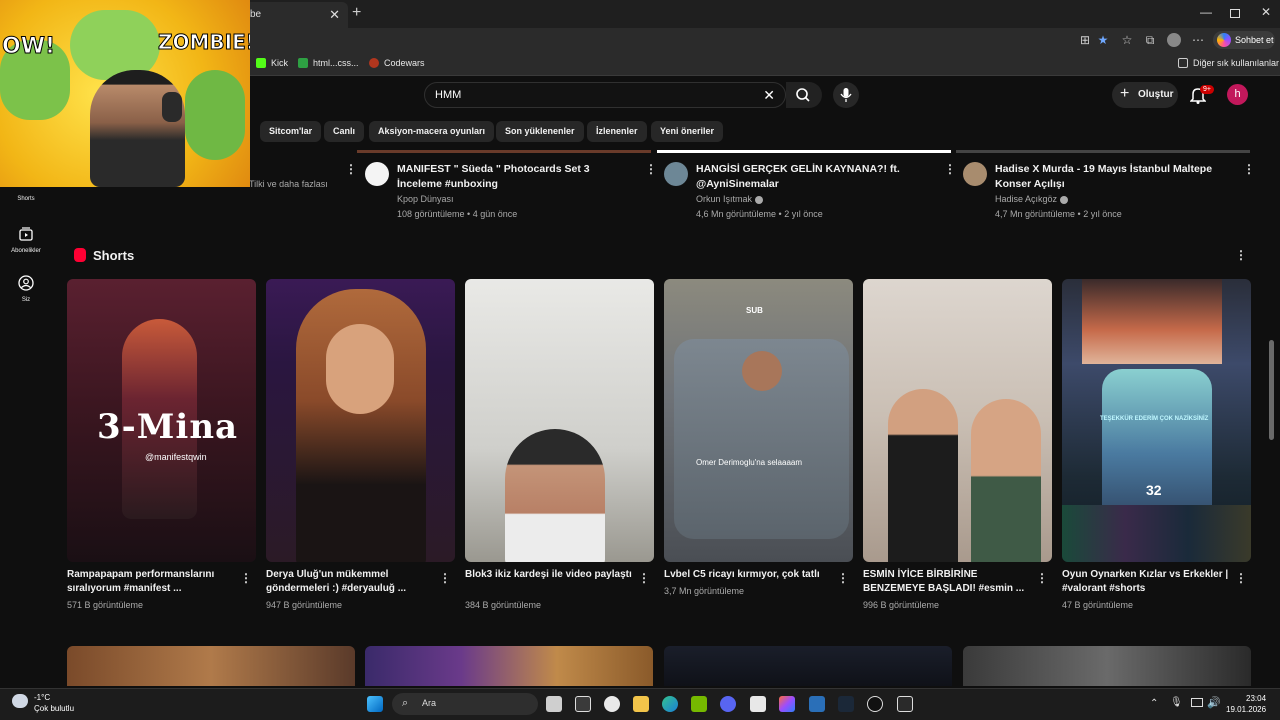 This screenshot has width=1280, height=720. I want to click on short-thumbnail: SUB Omer Derimoglu'na selaaaam, so click(758, 420).